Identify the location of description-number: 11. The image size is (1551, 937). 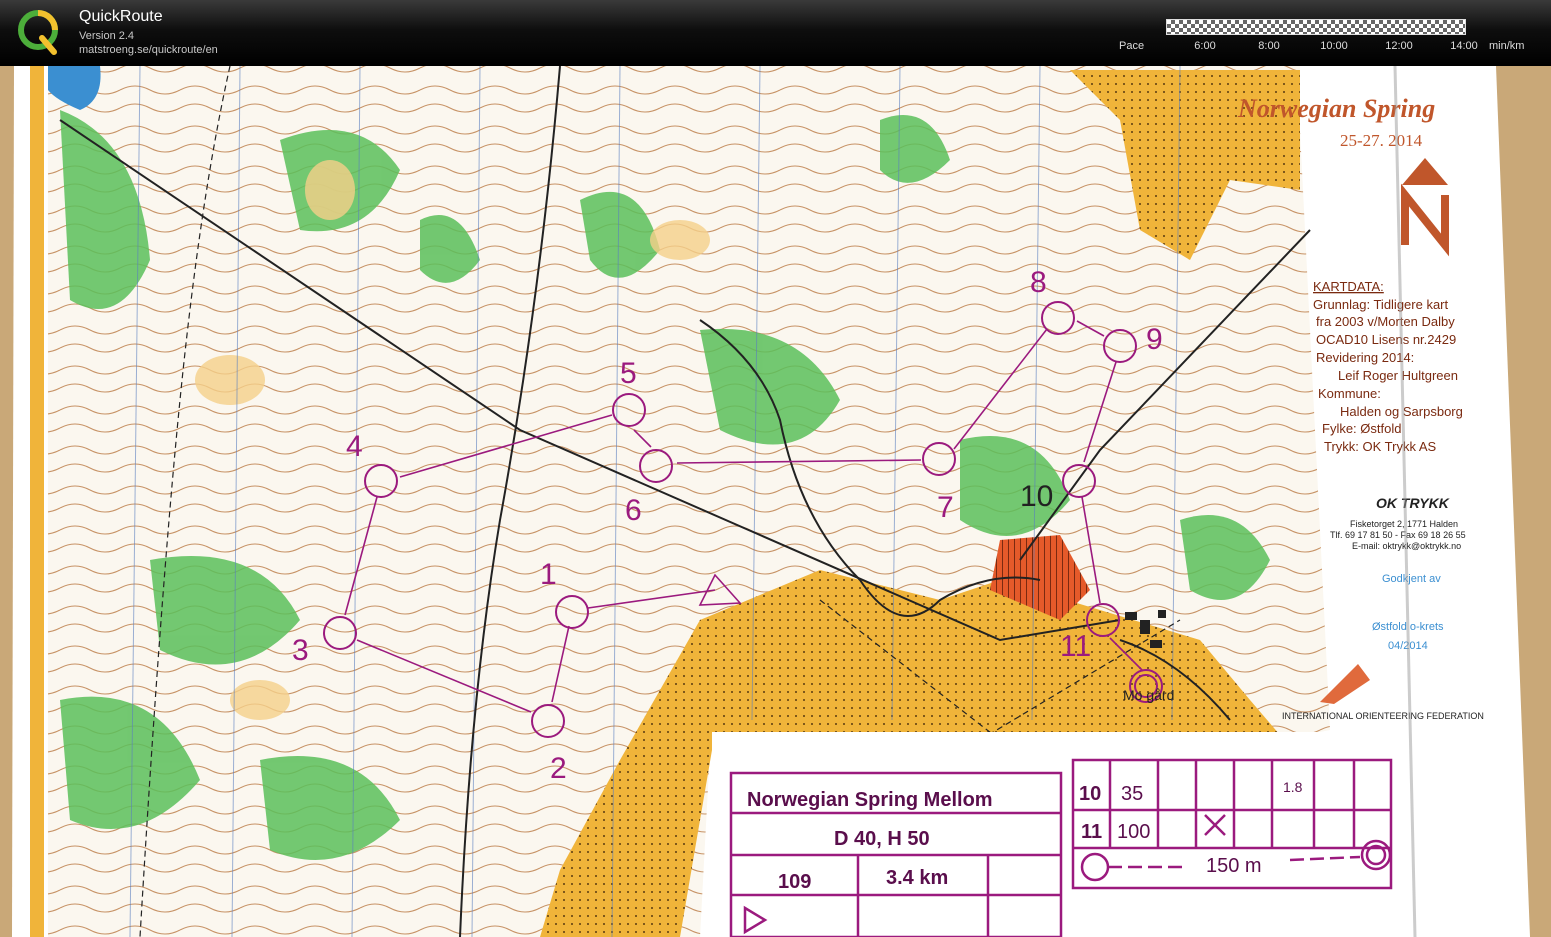
(1091, 832).